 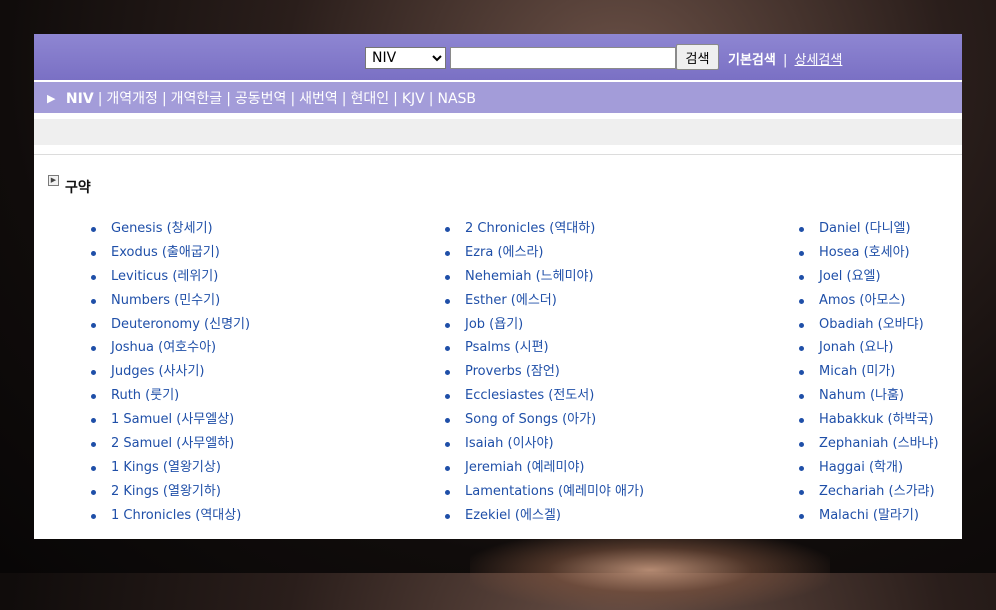 I want to click on book-link: Ruth (룻기), so click(x=170, y=399).